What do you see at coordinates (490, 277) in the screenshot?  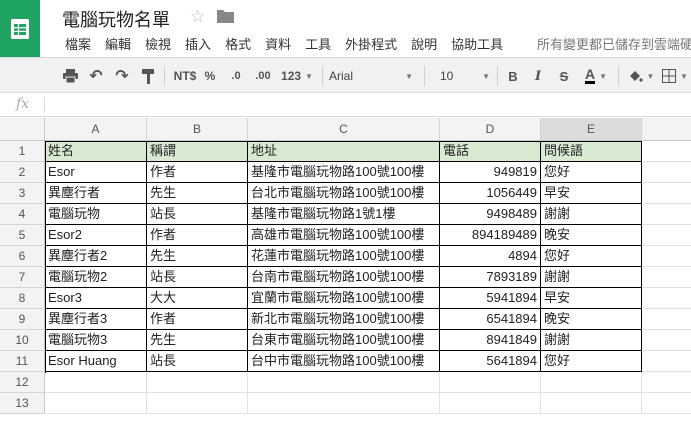 I see `table-cell: 7893189` at bounding box center [490, 277].